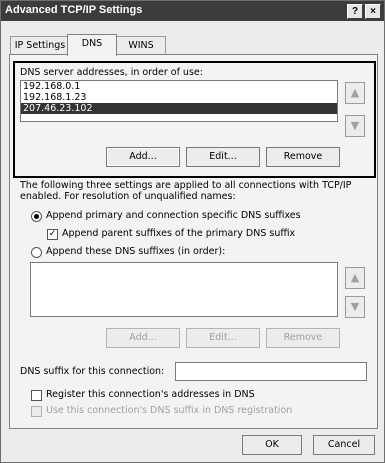  I want to click on dns-remove-button: Remove, so click(303, 157).